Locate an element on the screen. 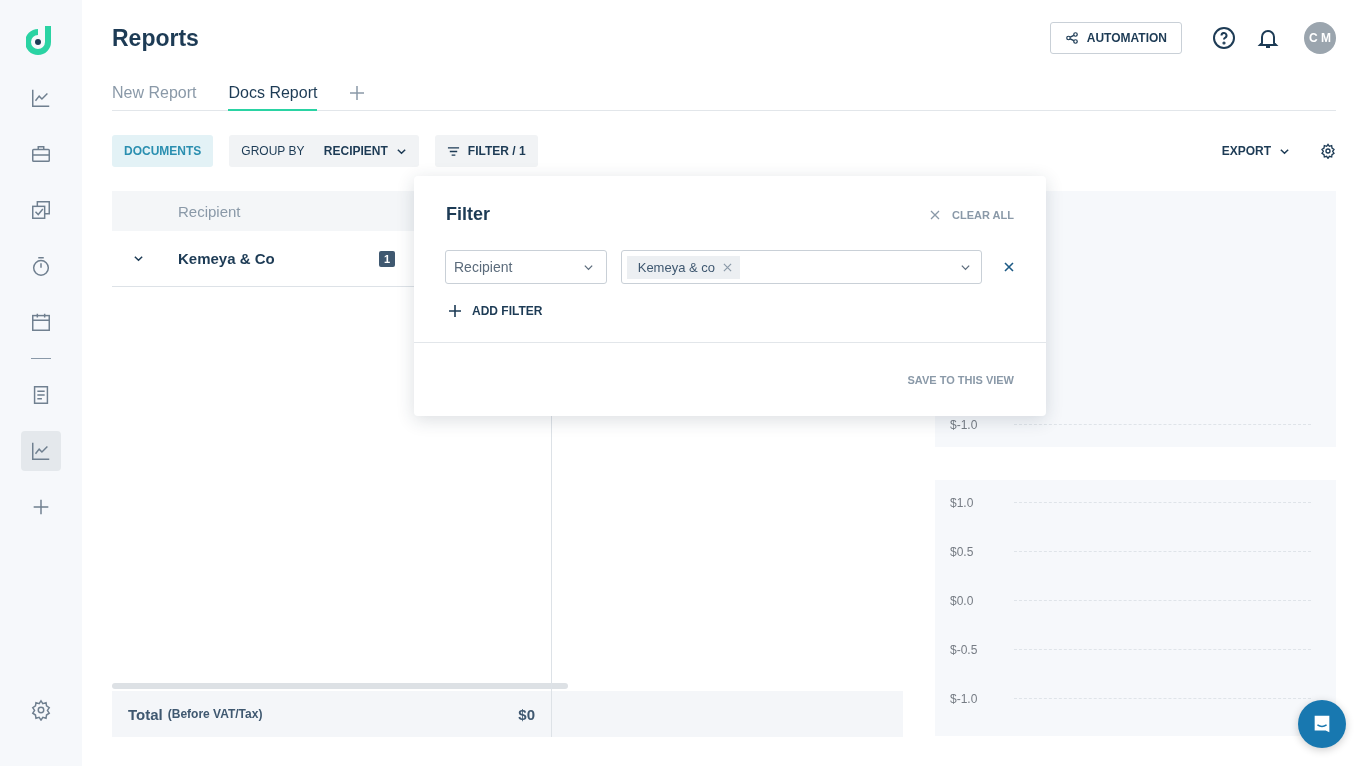  filter-icon is located at coordinates (453, 151).